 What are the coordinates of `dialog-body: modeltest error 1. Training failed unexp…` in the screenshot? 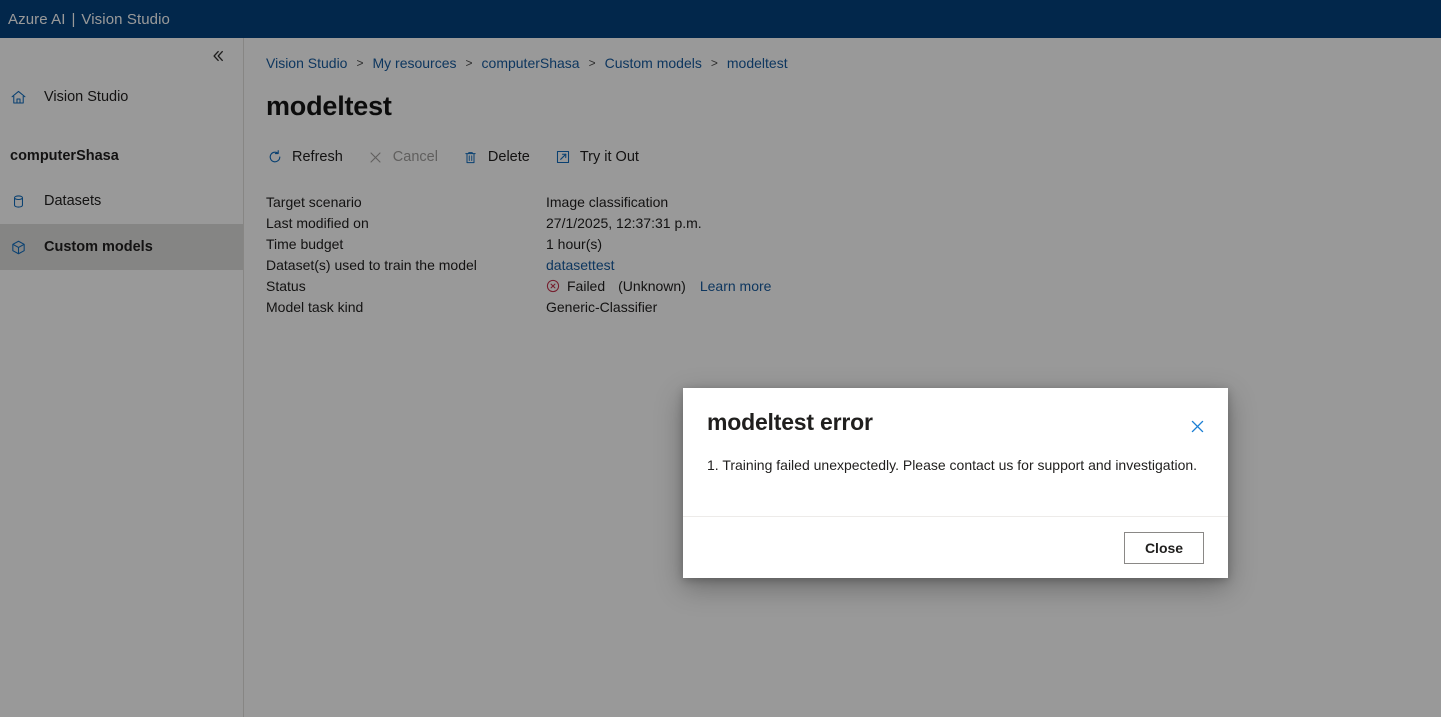 It's located at (955, 452).